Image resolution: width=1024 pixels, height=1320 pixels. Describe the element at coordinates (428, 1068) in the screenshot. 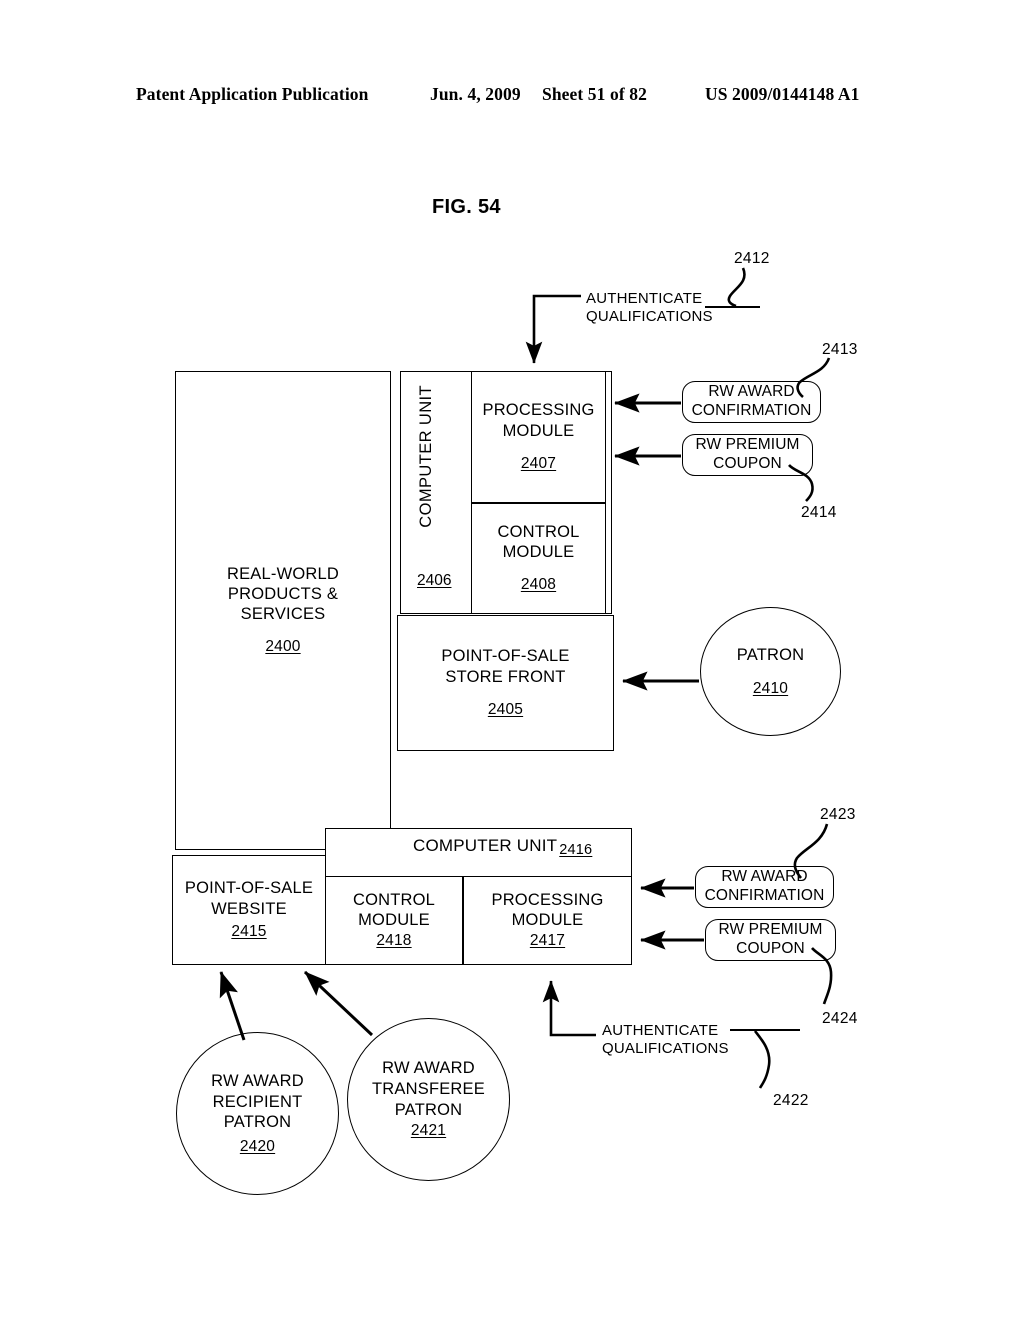

I see `transferee-patron-line1: RW AWARD` at that location.